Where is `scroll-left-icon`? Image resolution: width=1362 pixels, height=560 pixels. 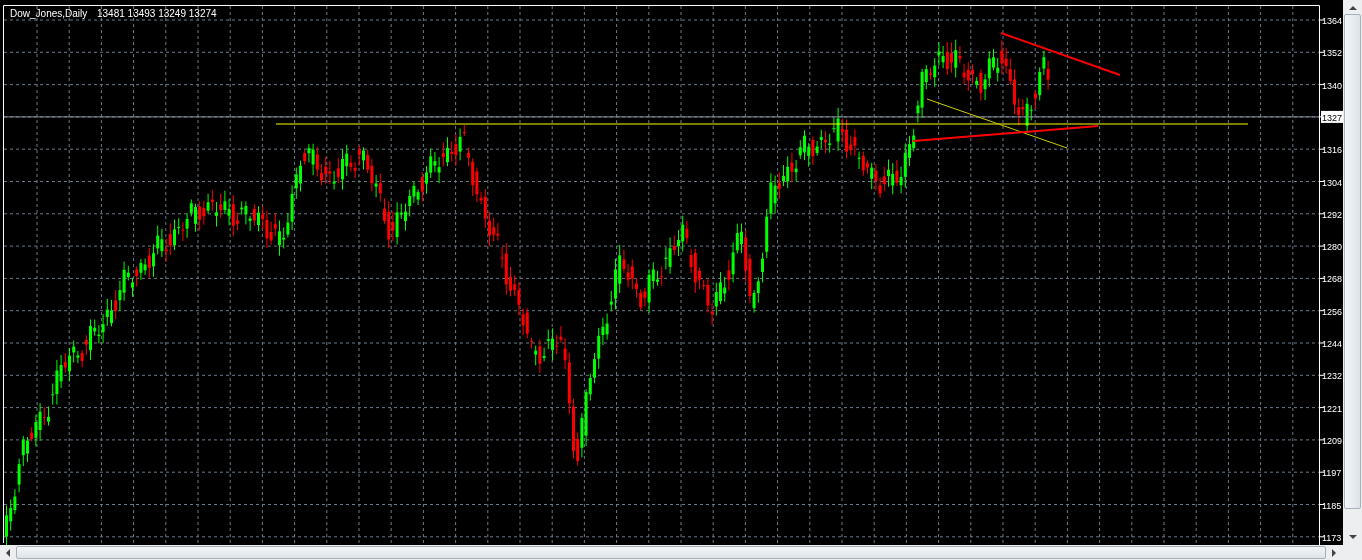 scroll-left-icon is located at coordinates (8, 552).